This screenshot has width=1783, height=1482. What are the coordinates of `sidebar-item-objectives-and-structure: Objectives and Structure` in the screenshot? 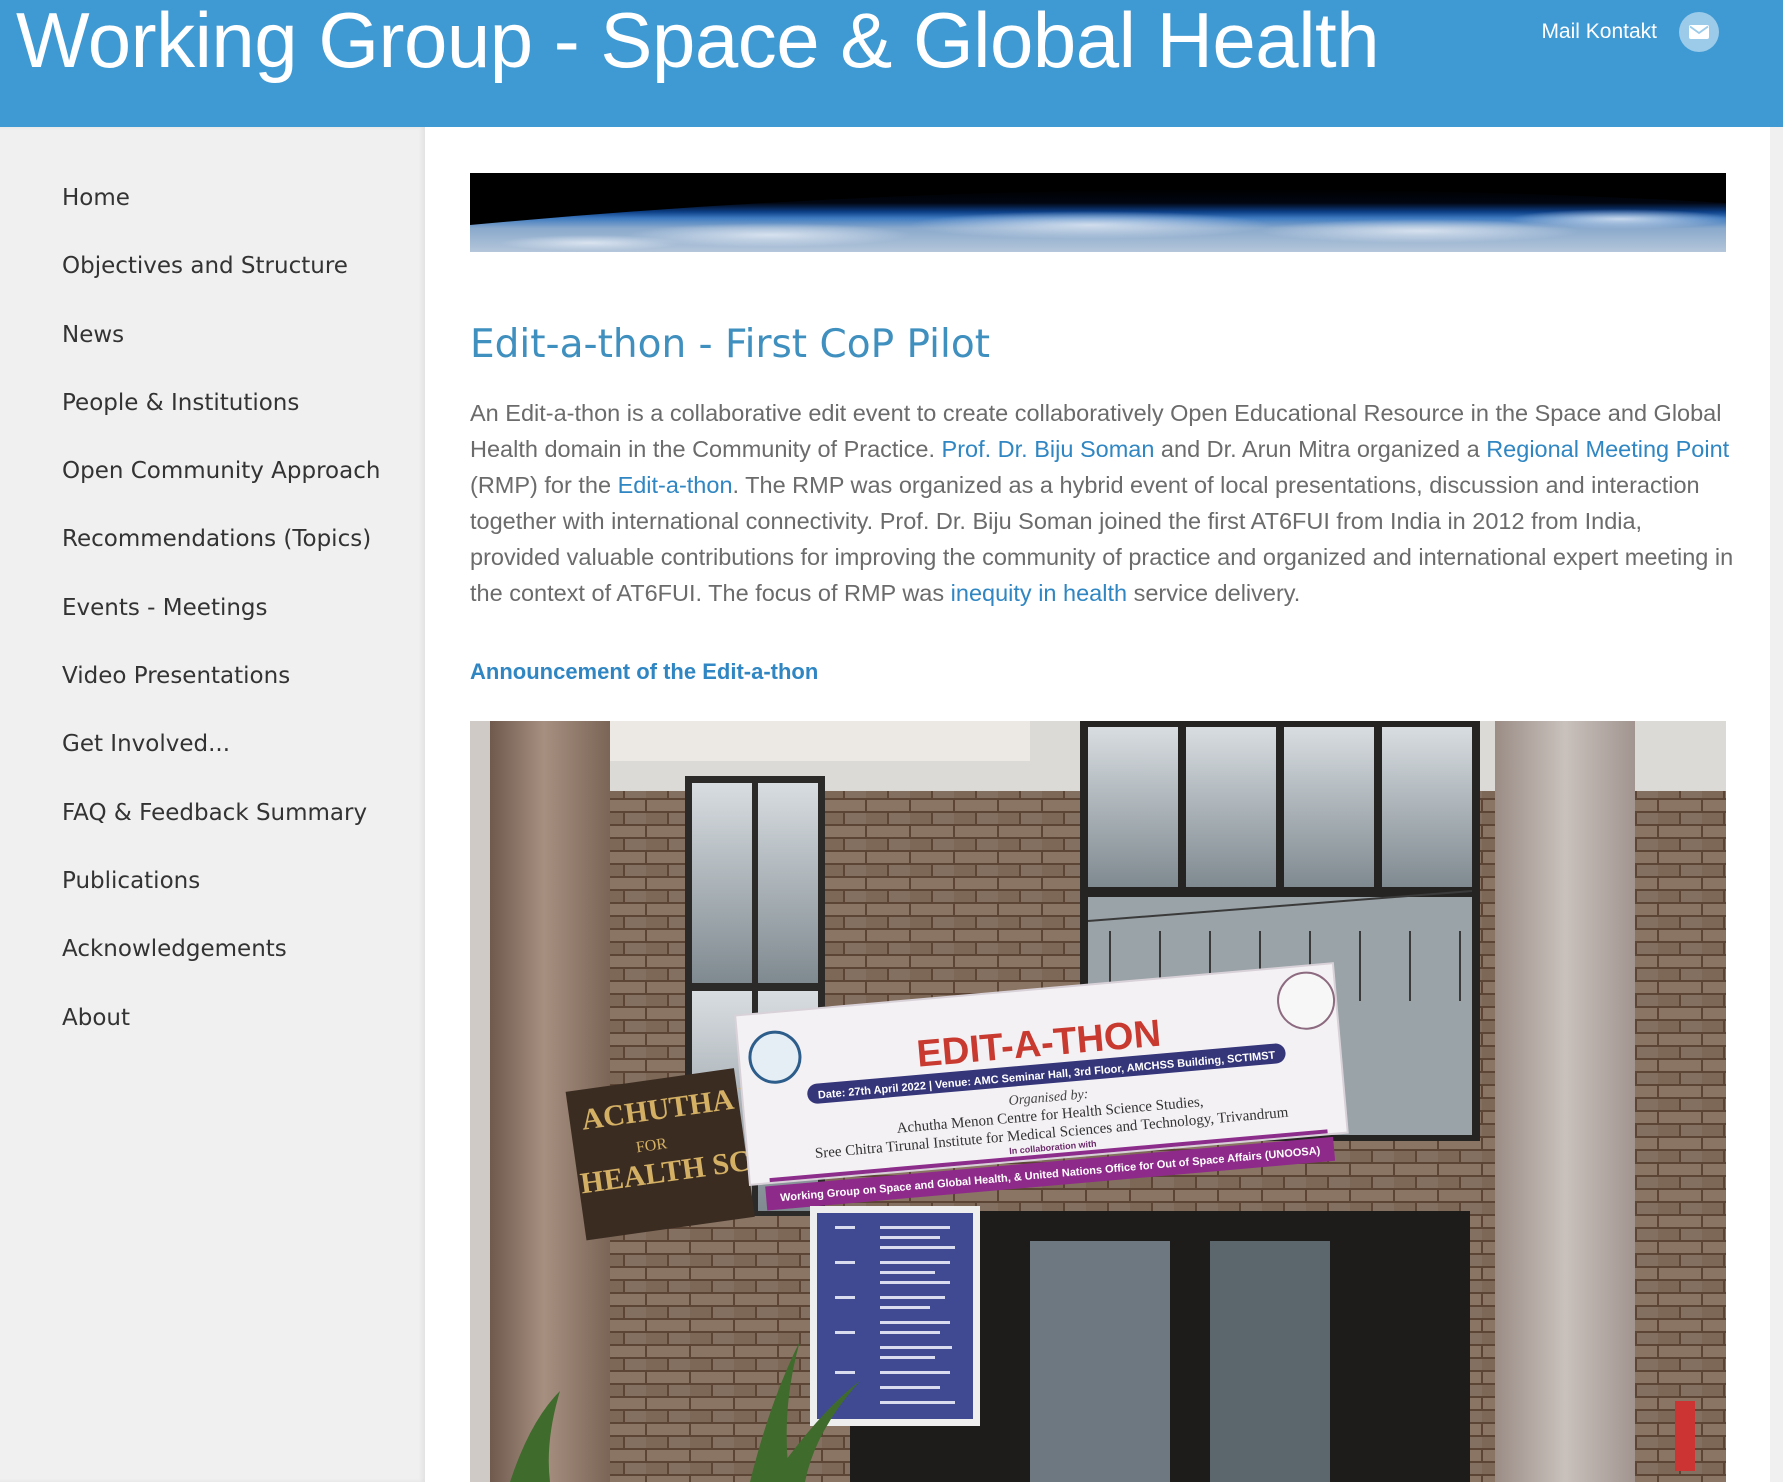 It's located at (221, 285).